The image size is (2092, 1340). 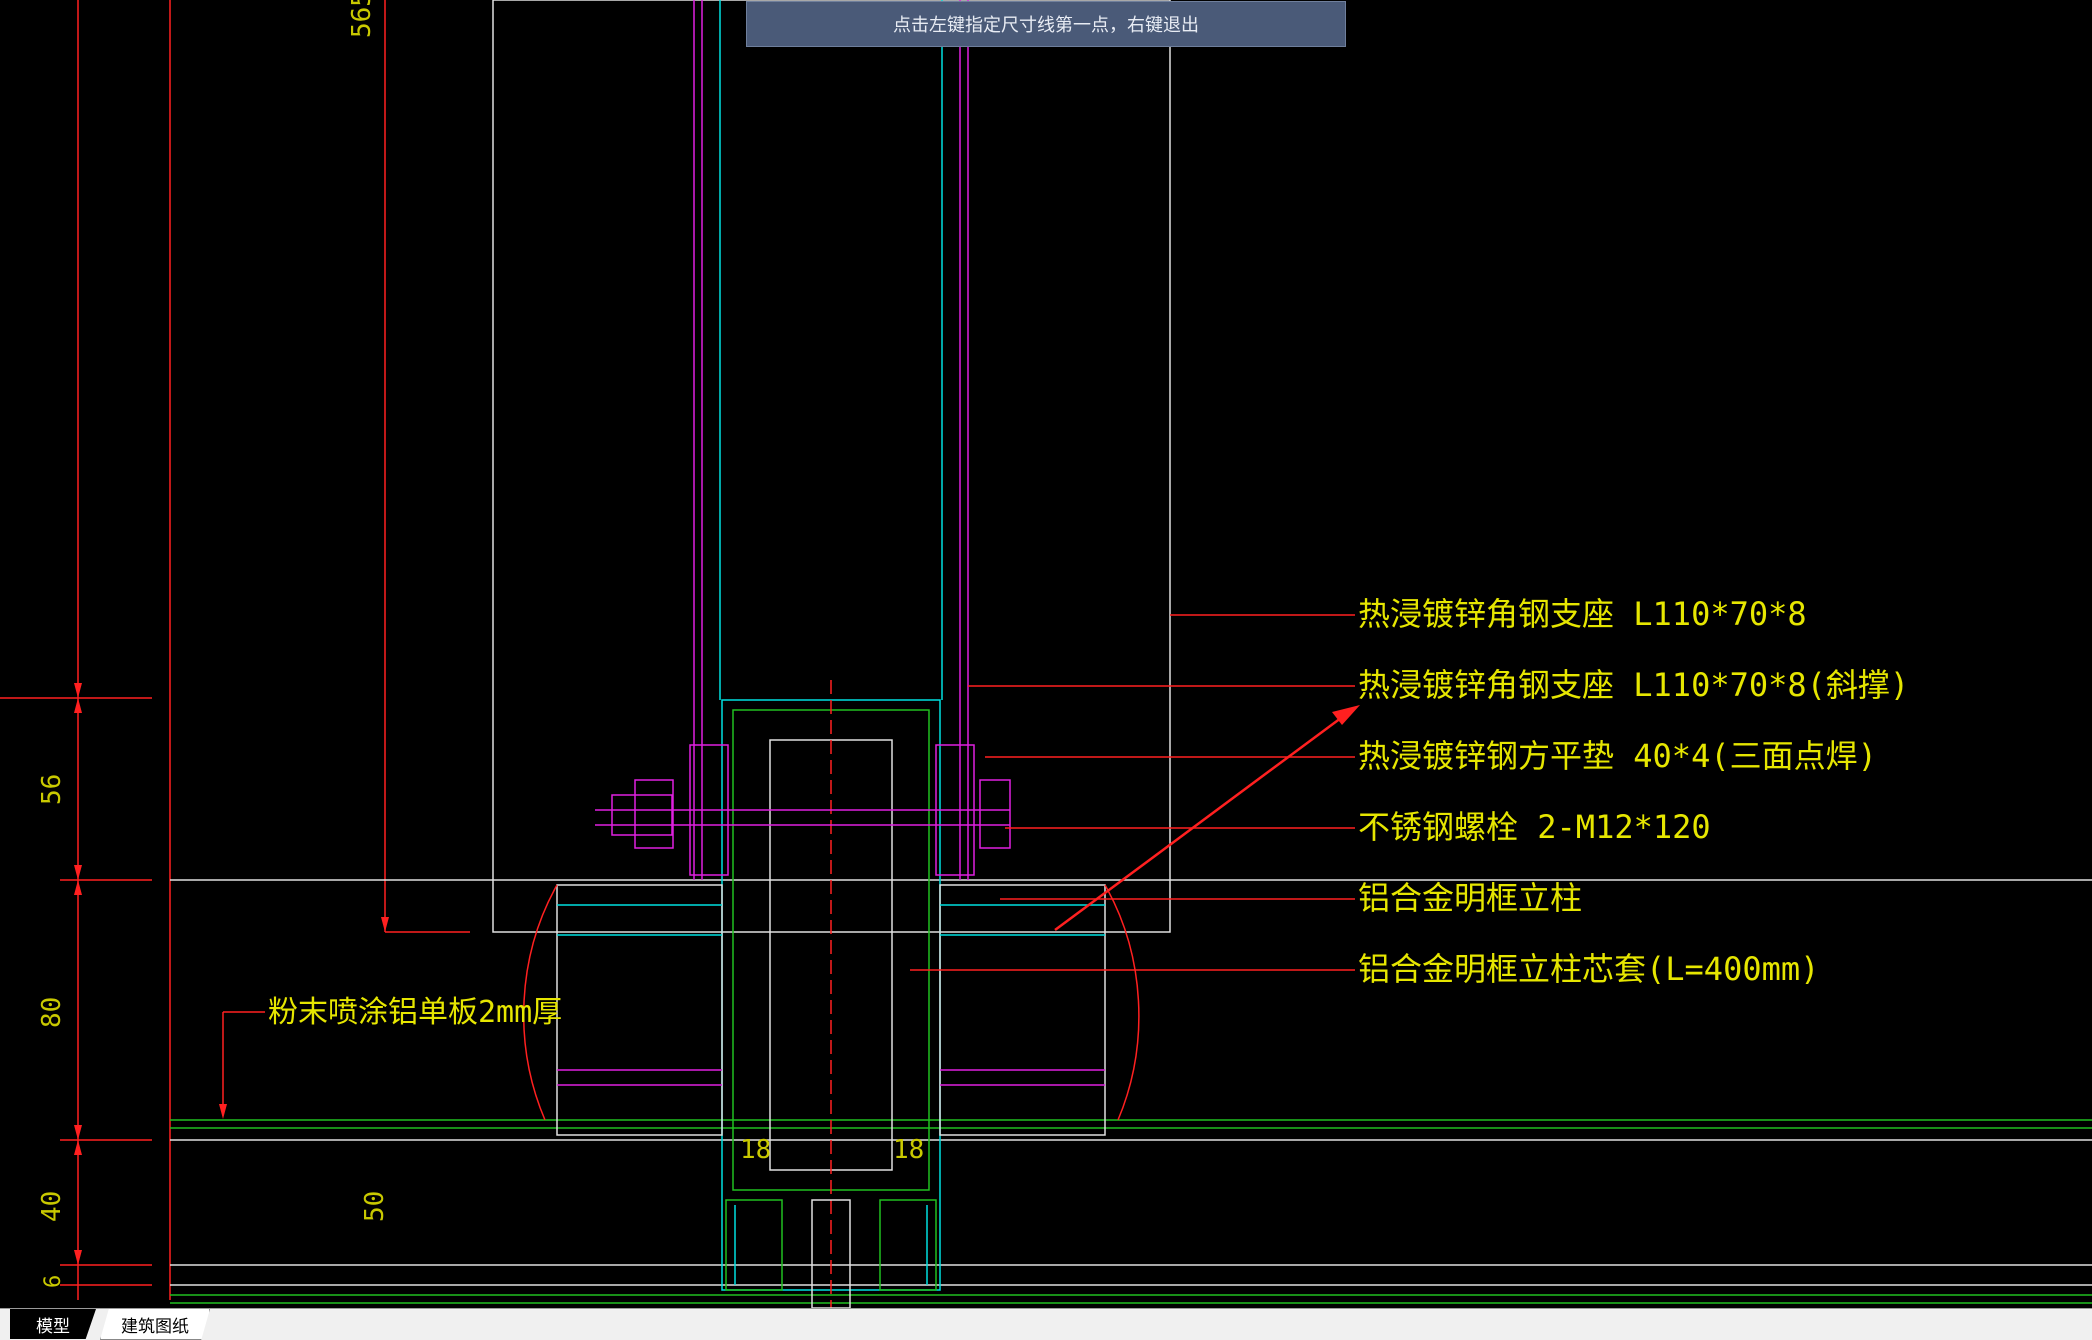 I want to click on annotation-mullion-sleeve: 铝合金明框立柱芯套(L=400mm), so click(x=1588, y=969).